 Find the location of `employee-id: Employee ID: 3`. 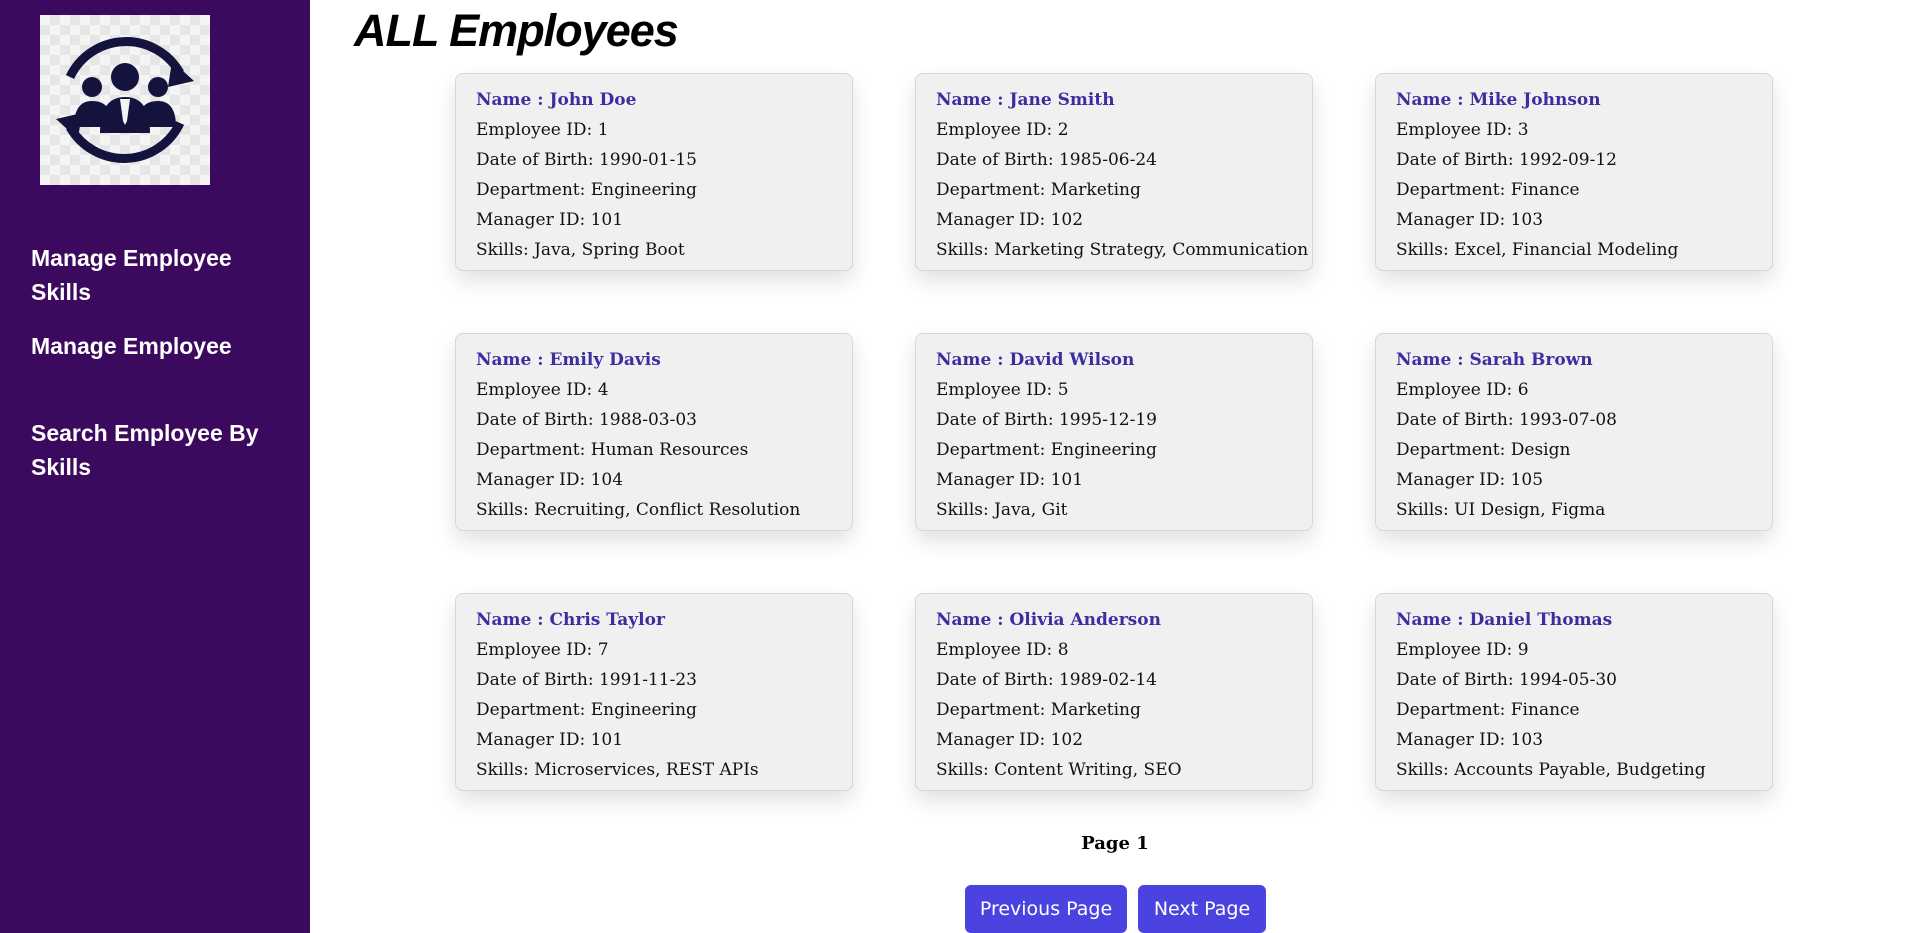

employee-id: Employee ID: 3 is located at coordinates (1462, 130).